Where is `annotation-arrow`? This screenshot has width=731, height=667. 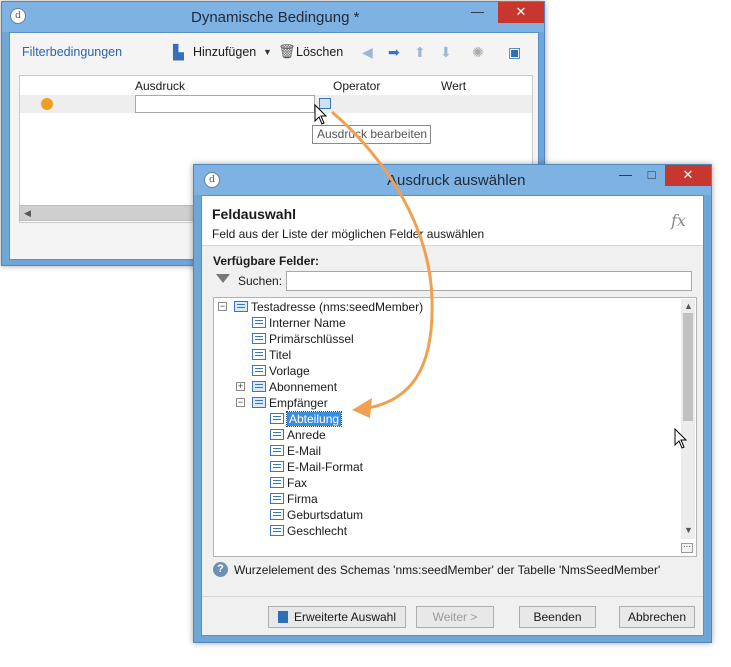
annotation-arrow is located at coordinates (382, 264).